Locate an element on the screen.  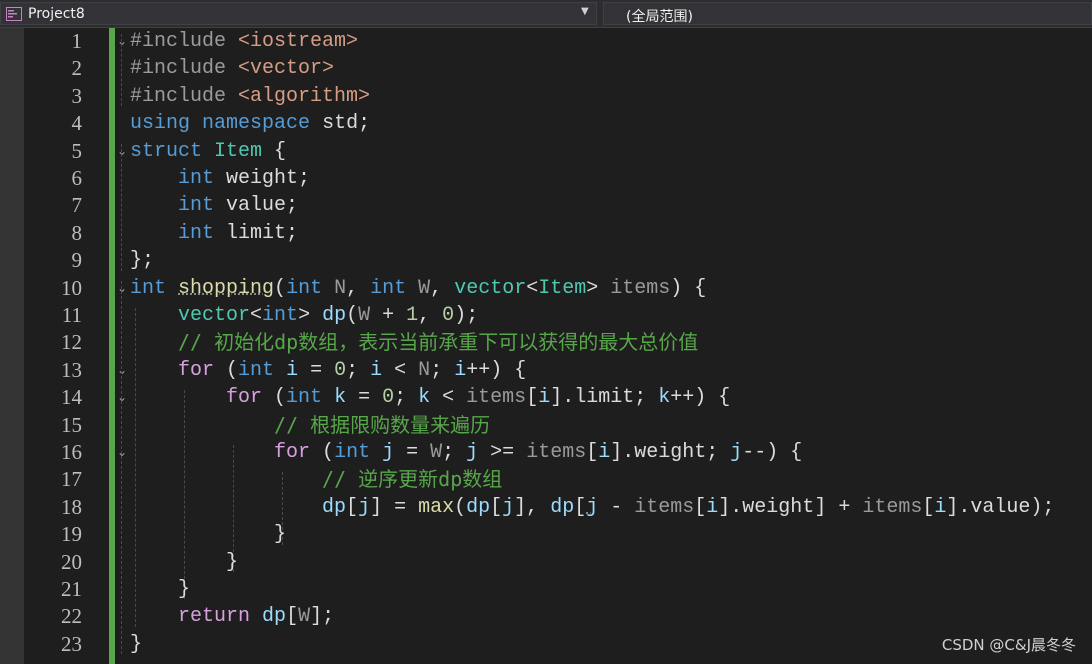
code-line: struct Item { is located at coordinates (208, 151).